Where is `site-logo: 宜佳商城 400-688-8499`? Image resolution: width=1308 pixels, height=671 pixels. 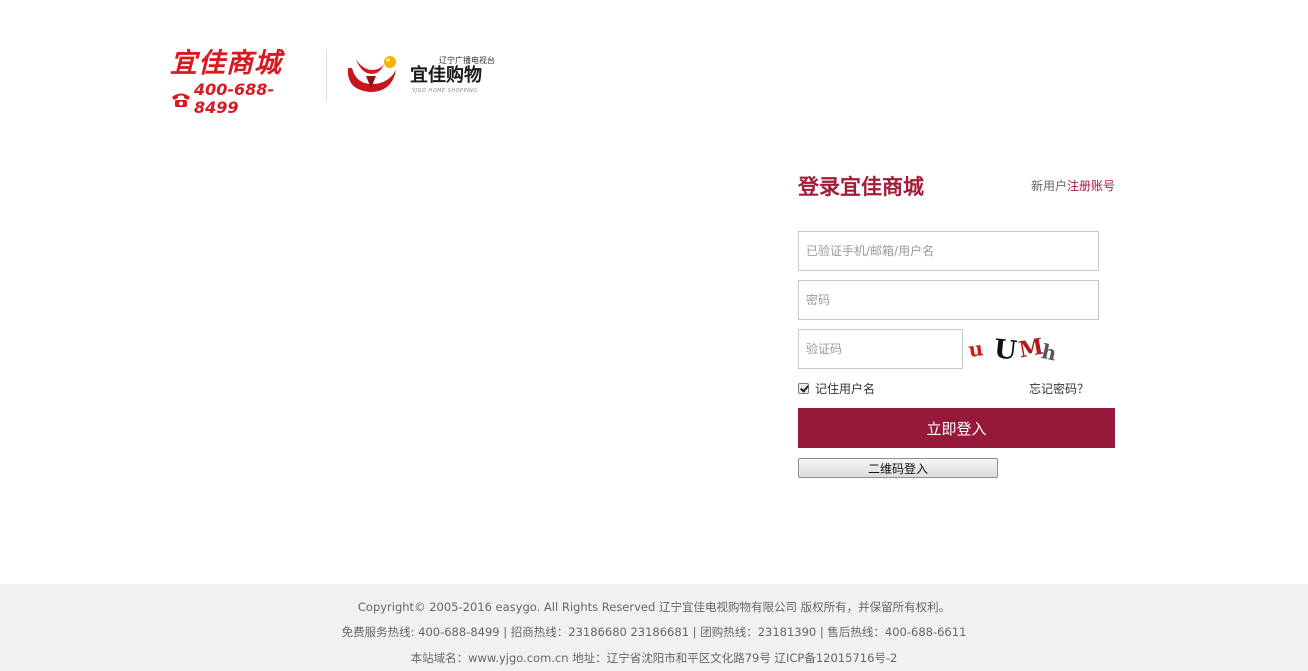
site-logo: 宜佳商城 400-688-8499 is located at coordinates (241, 82).